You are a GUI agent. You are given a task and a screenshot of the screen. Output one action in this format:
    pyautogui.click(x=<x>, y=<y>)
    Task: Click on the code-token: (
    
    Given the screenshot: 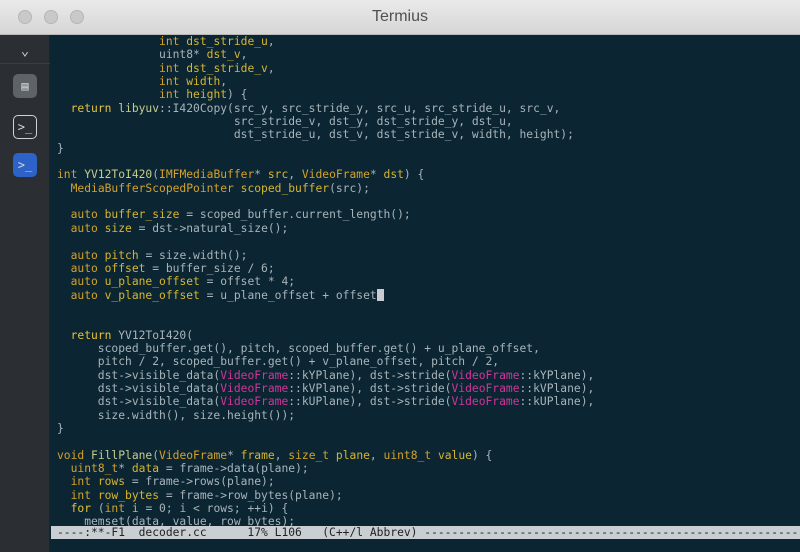 What is the action you would take?
    pyautogui.click(x=98, y=509)
    